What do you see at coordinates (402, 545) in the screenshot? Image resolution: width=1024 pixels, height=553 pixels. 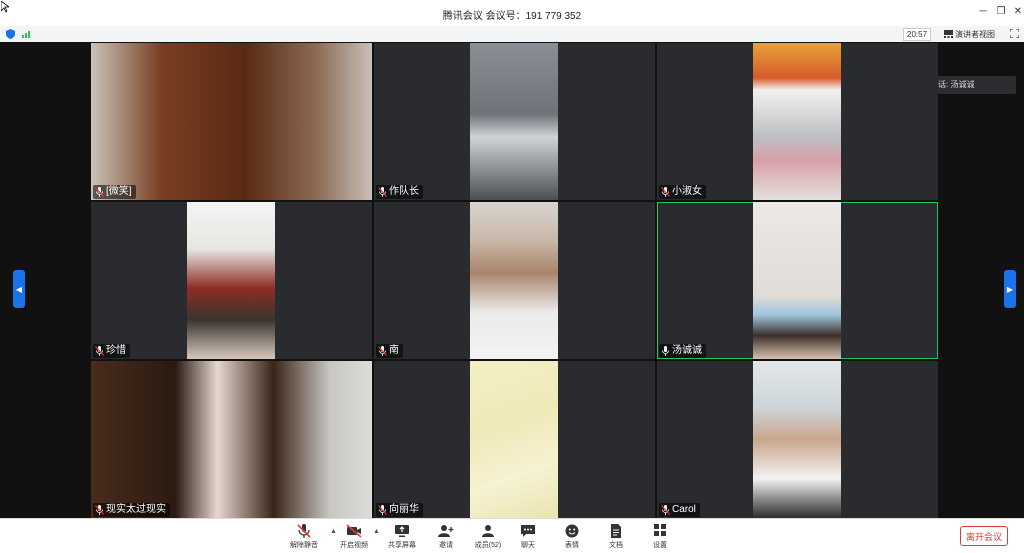 I see `share-screen-label: 共享屏幕` at bounding box center [402, 545].